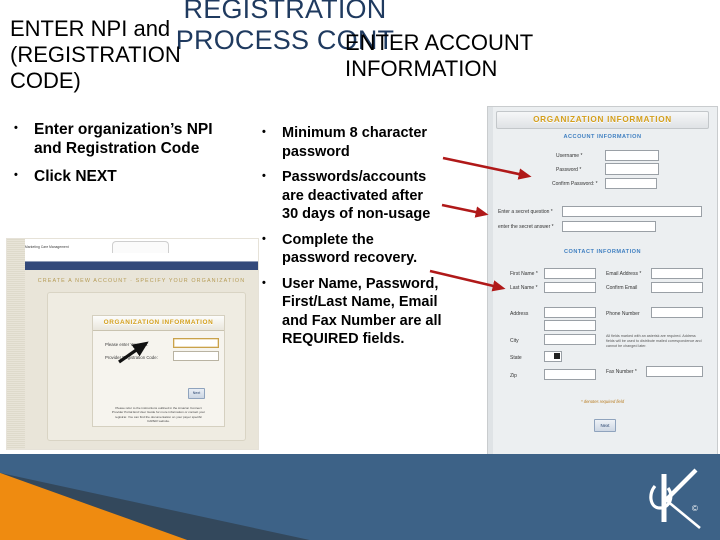 The height and width of the screenshot is (540, 720). What do you see at coordinates (196, 343) in the screenshot?
I see `npi-input` at bounding box center [196, 343].